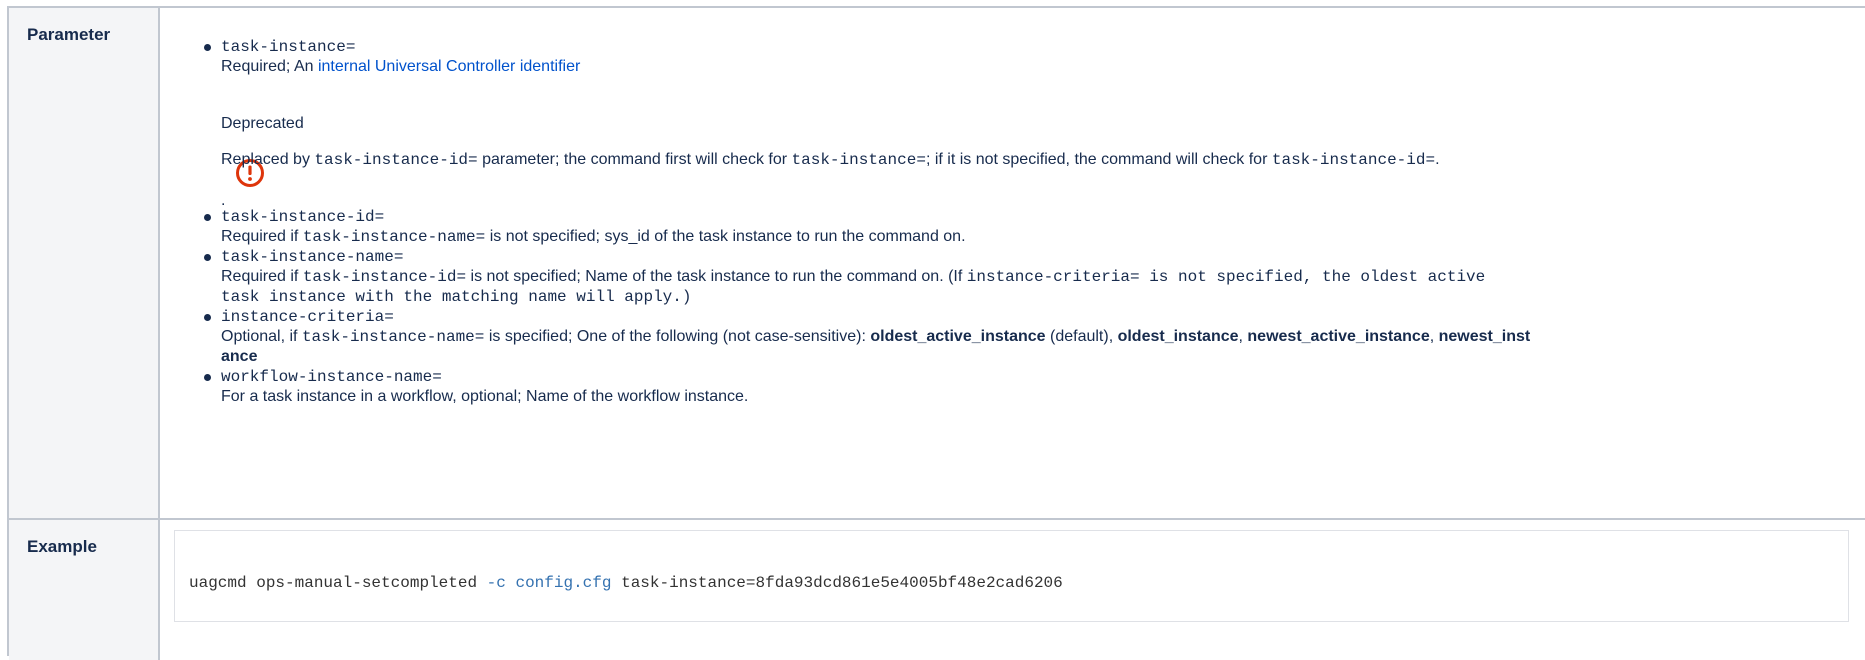  I want to click on parameter-header: Parameter, so click(84, 263).